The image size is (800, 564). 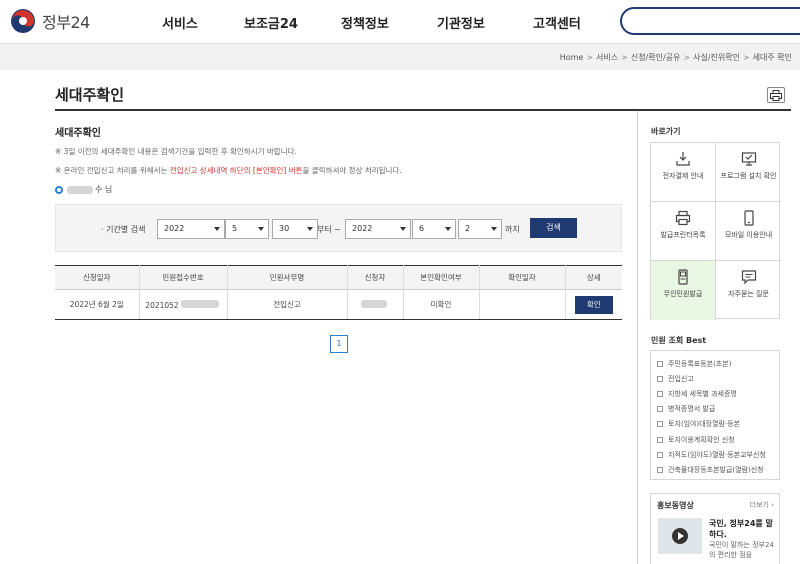 What do you see at coordinates (183, 277) in the screenshot?
I see `col-receipt-no: 민원접수번호` at bounding box center [183, 277].